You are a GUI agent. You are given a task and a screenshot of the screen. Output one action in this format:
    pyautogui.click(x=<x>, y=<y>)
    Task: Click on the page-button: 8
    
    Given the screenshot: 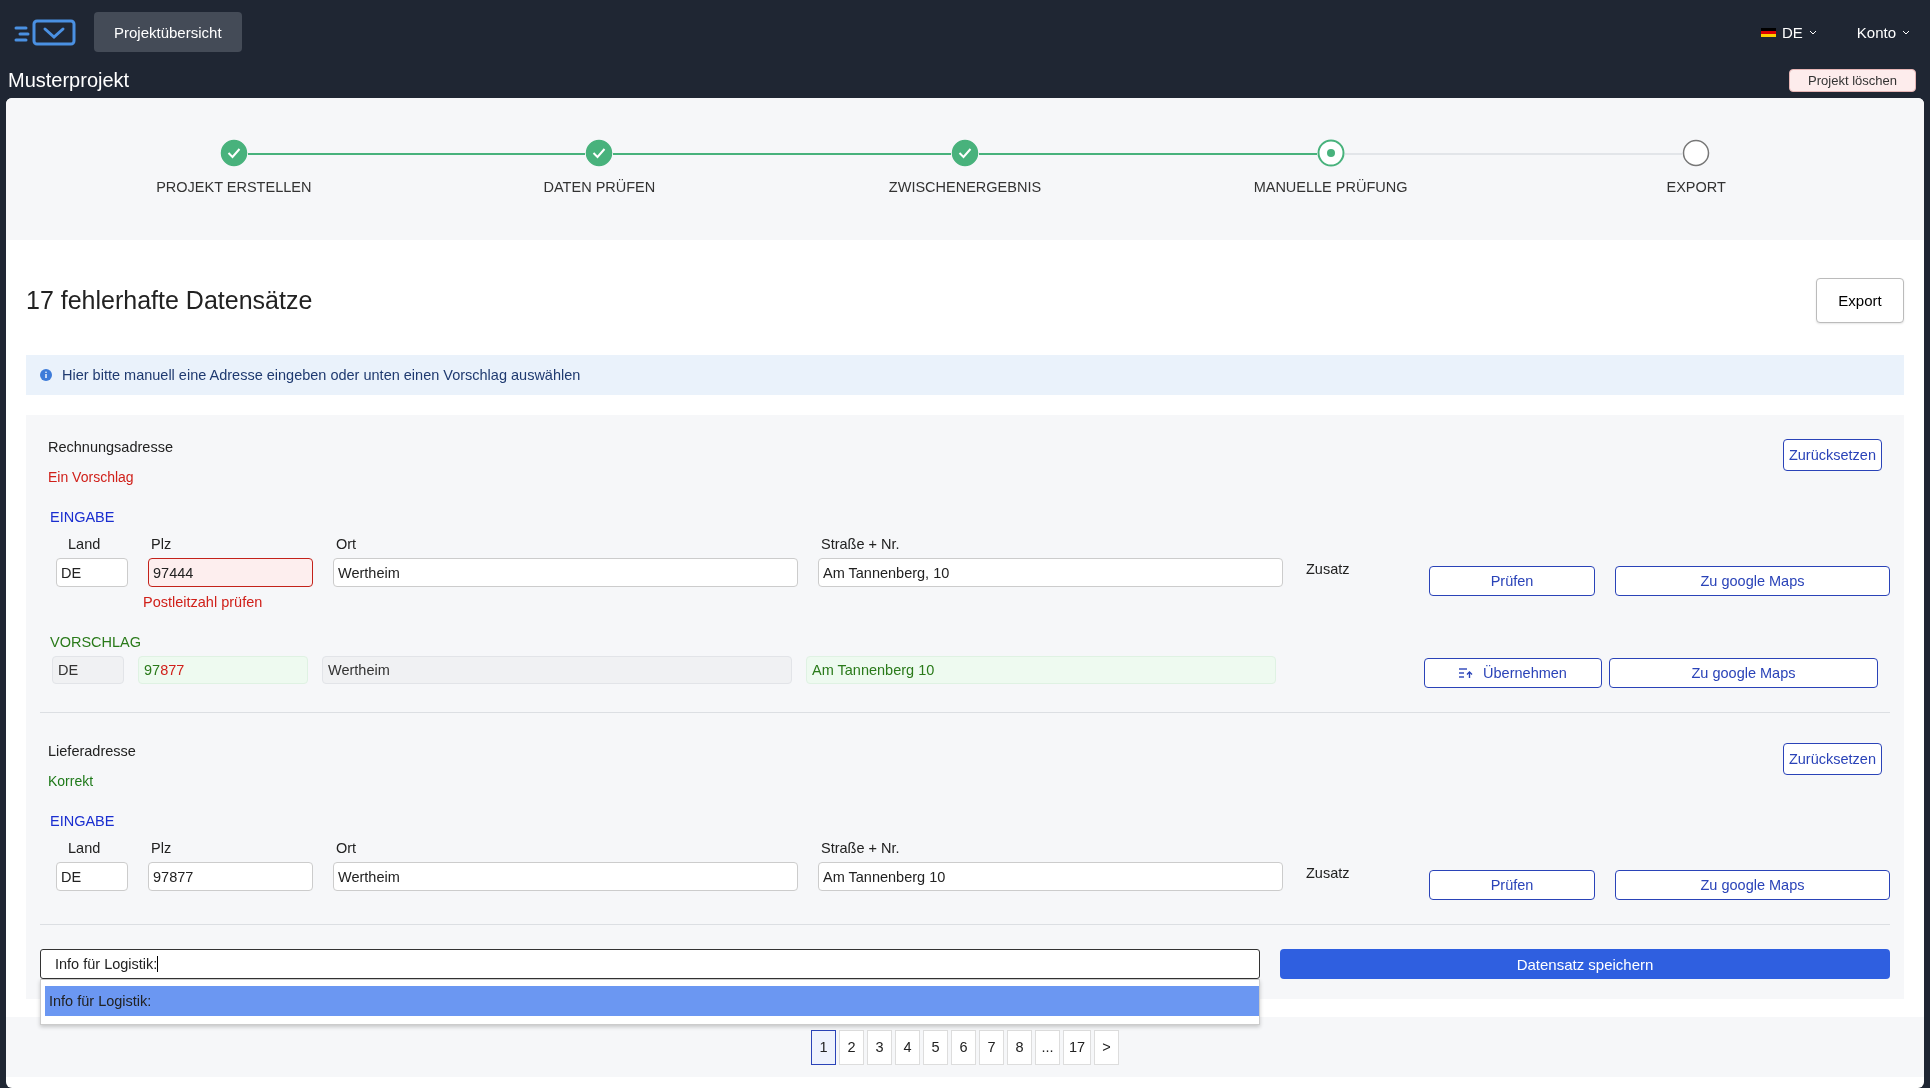 What is the action you would take?
    pyautogui.click(x=1019, y=1047)
    